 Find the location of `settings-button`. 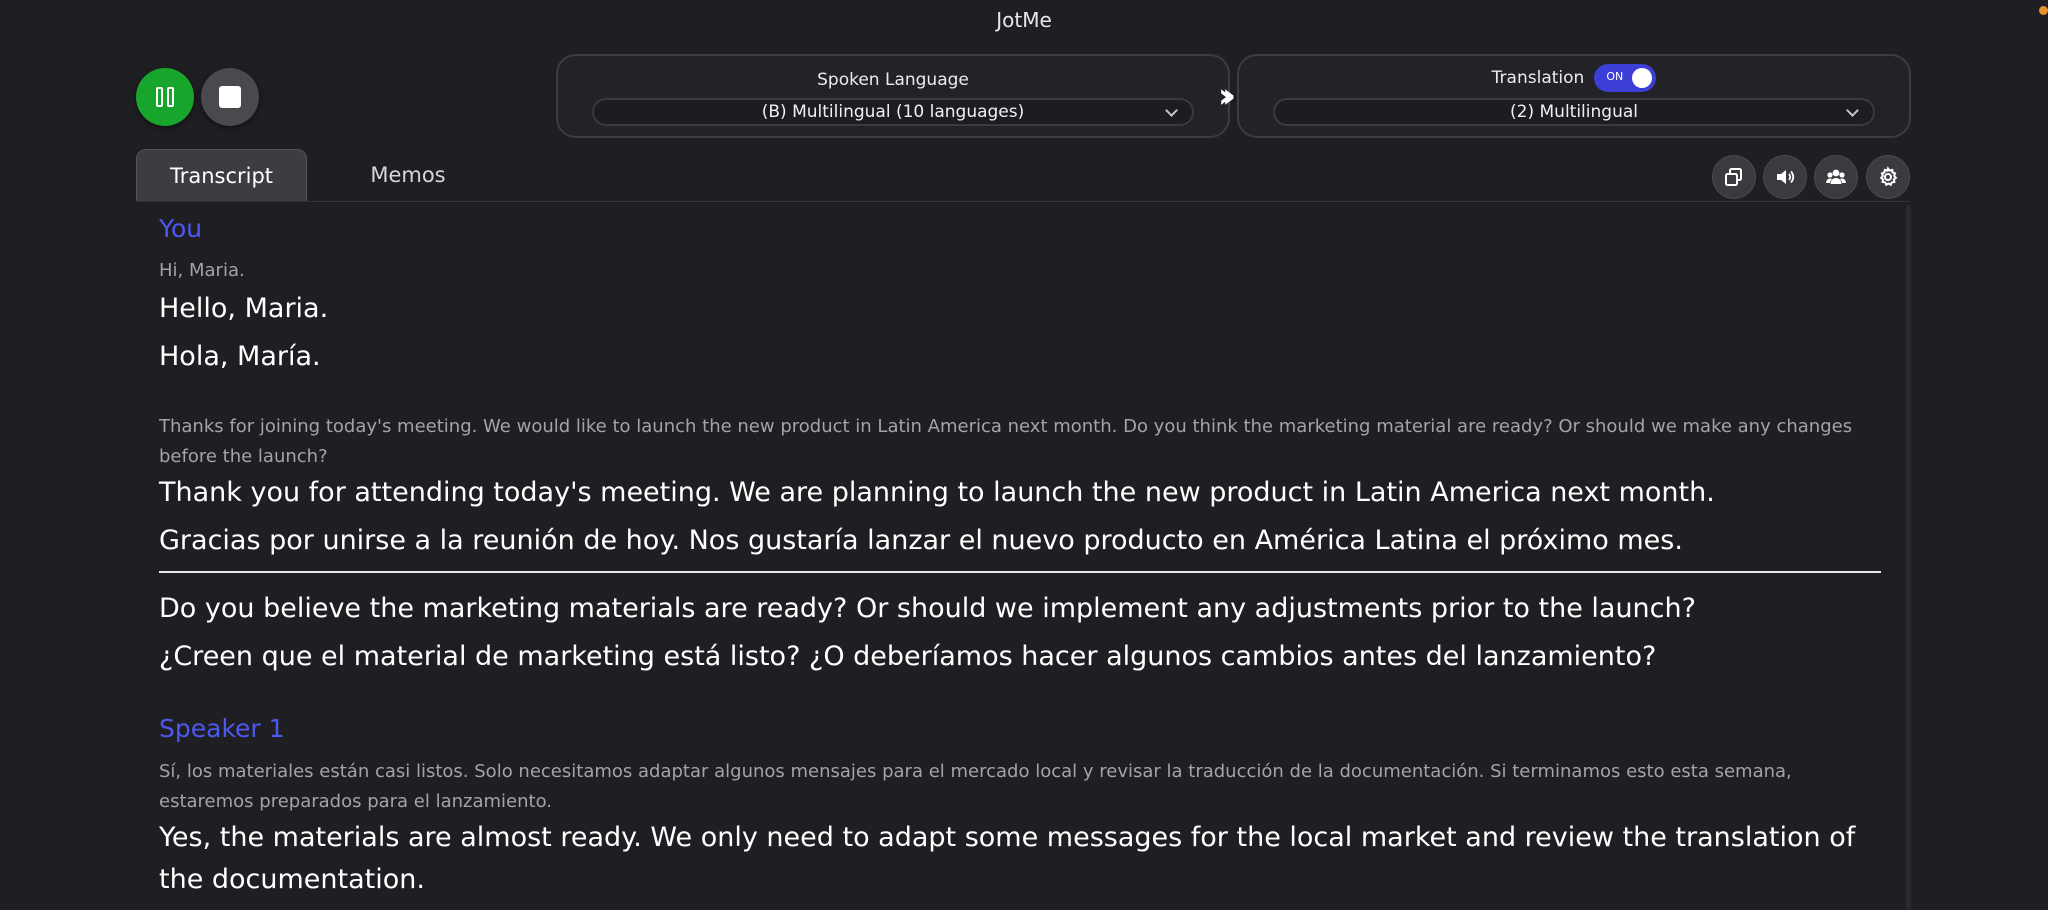

settings-button is located at coordinates (1888, 177).